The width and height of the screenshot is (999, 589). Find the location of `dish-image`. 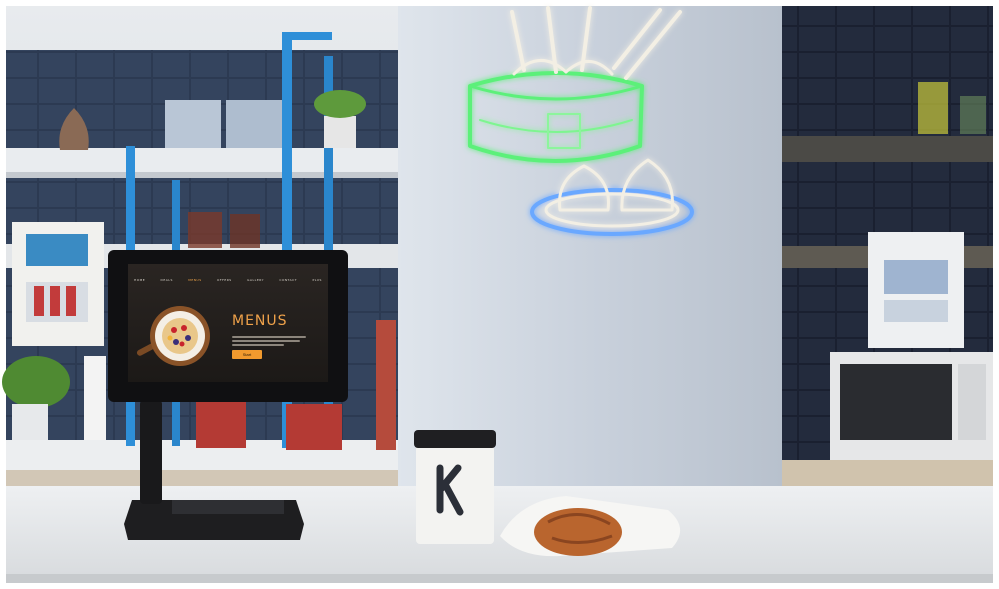

dish-image is located at coordinates (173, 336).